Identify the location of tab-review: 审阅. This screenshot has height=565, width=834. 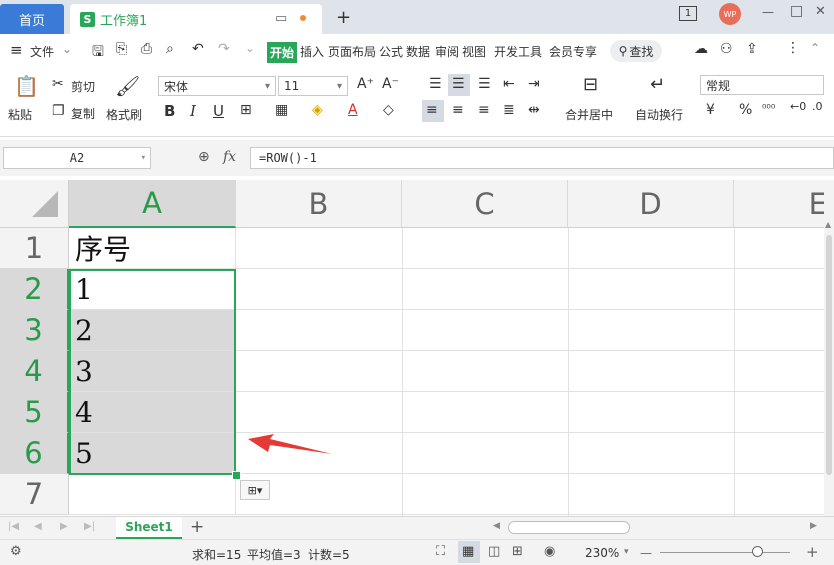
(447, 51).